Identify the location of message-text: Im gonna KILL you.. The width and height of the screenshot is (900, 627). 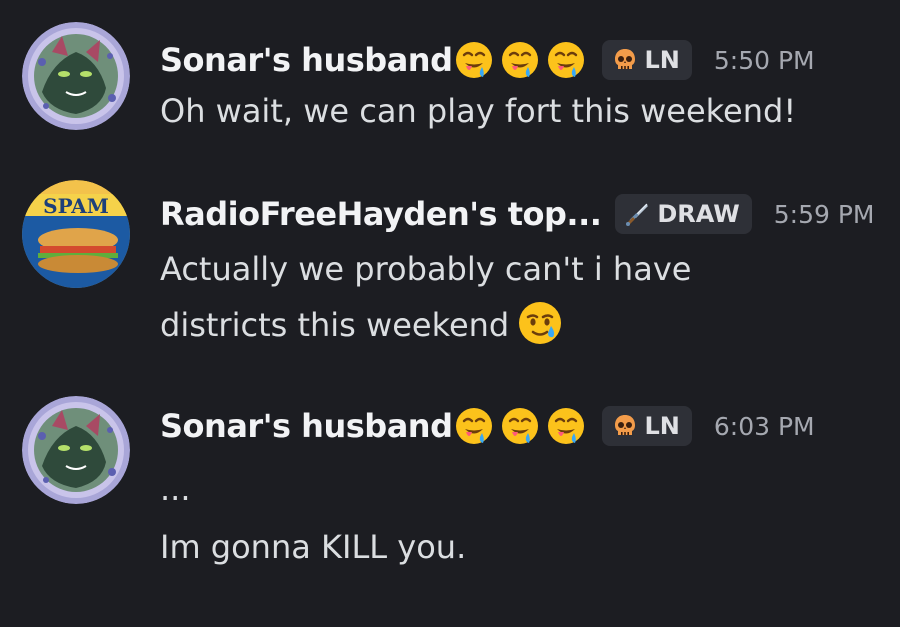
(313, 547).